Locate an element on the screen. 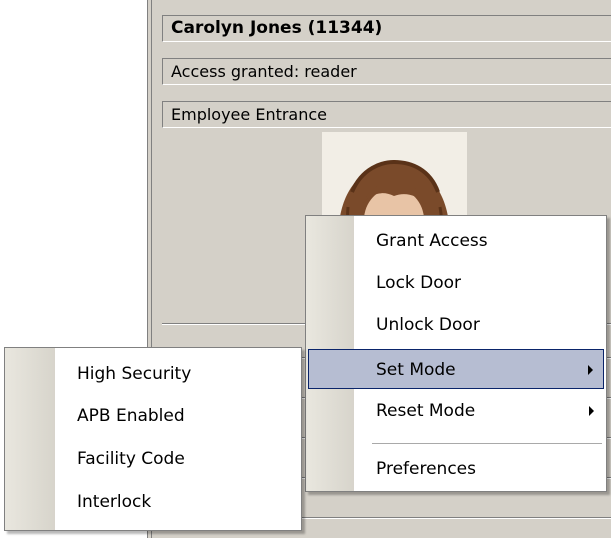 This screenshot has height=538, width=611. menu-item-set-mode: Set Mode is located at coordinates (456, 369).